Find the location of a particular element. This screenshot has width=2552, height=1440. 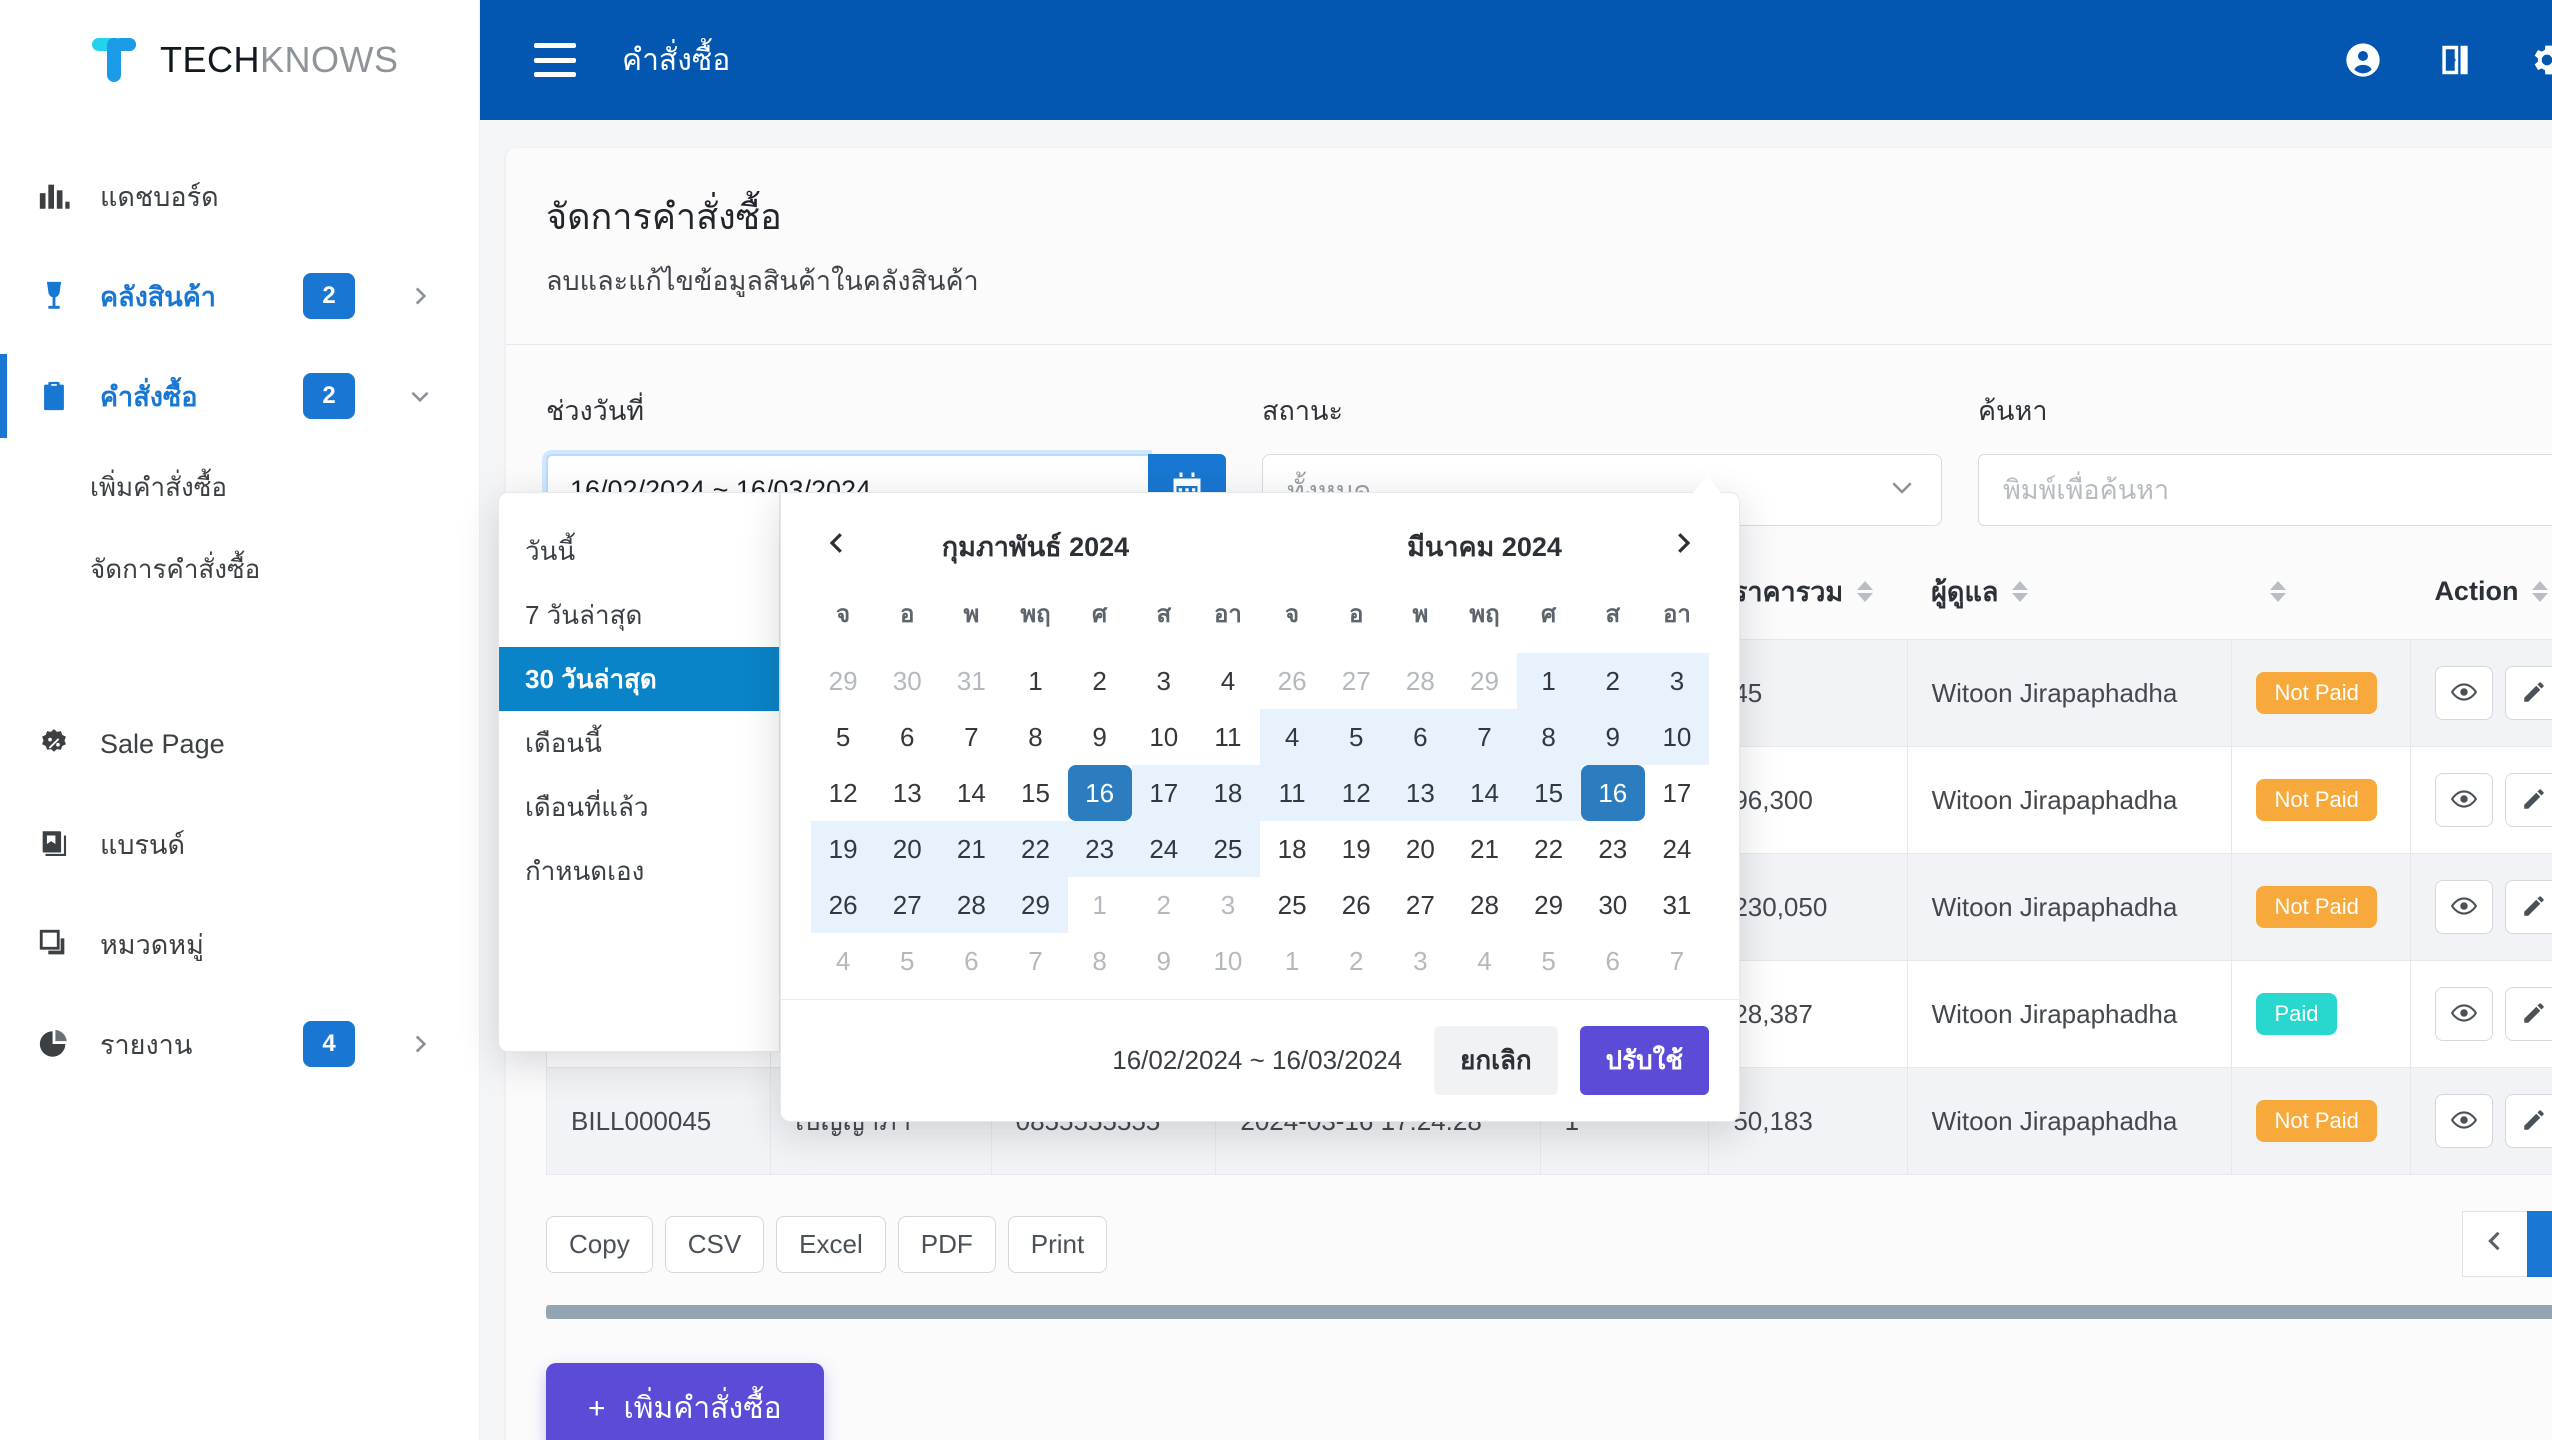

sidebar-item-orders: คำสั่งซื้อ 2 is located at coordinates (239, 396).